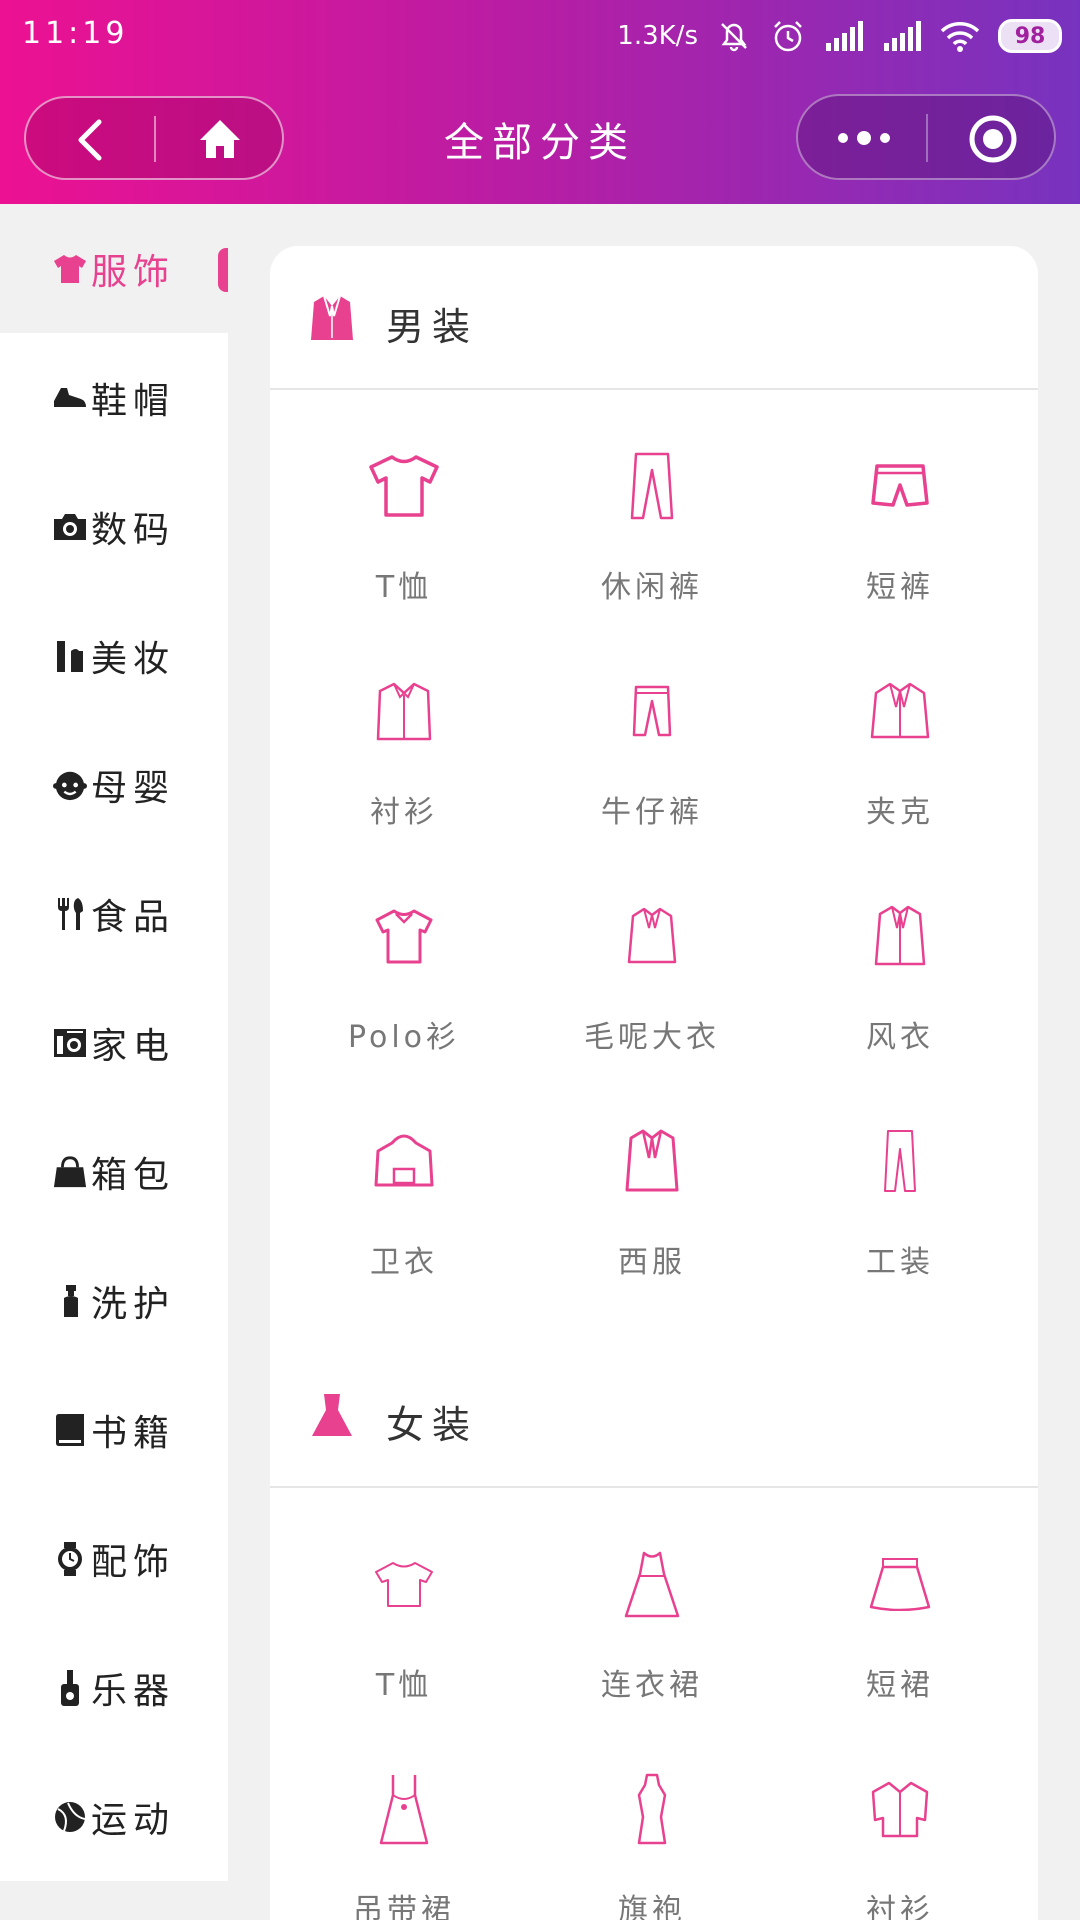 The width and height of the screenshot is (1080, 1920). I want to click on category-label: 工装, so click(900, 1262).